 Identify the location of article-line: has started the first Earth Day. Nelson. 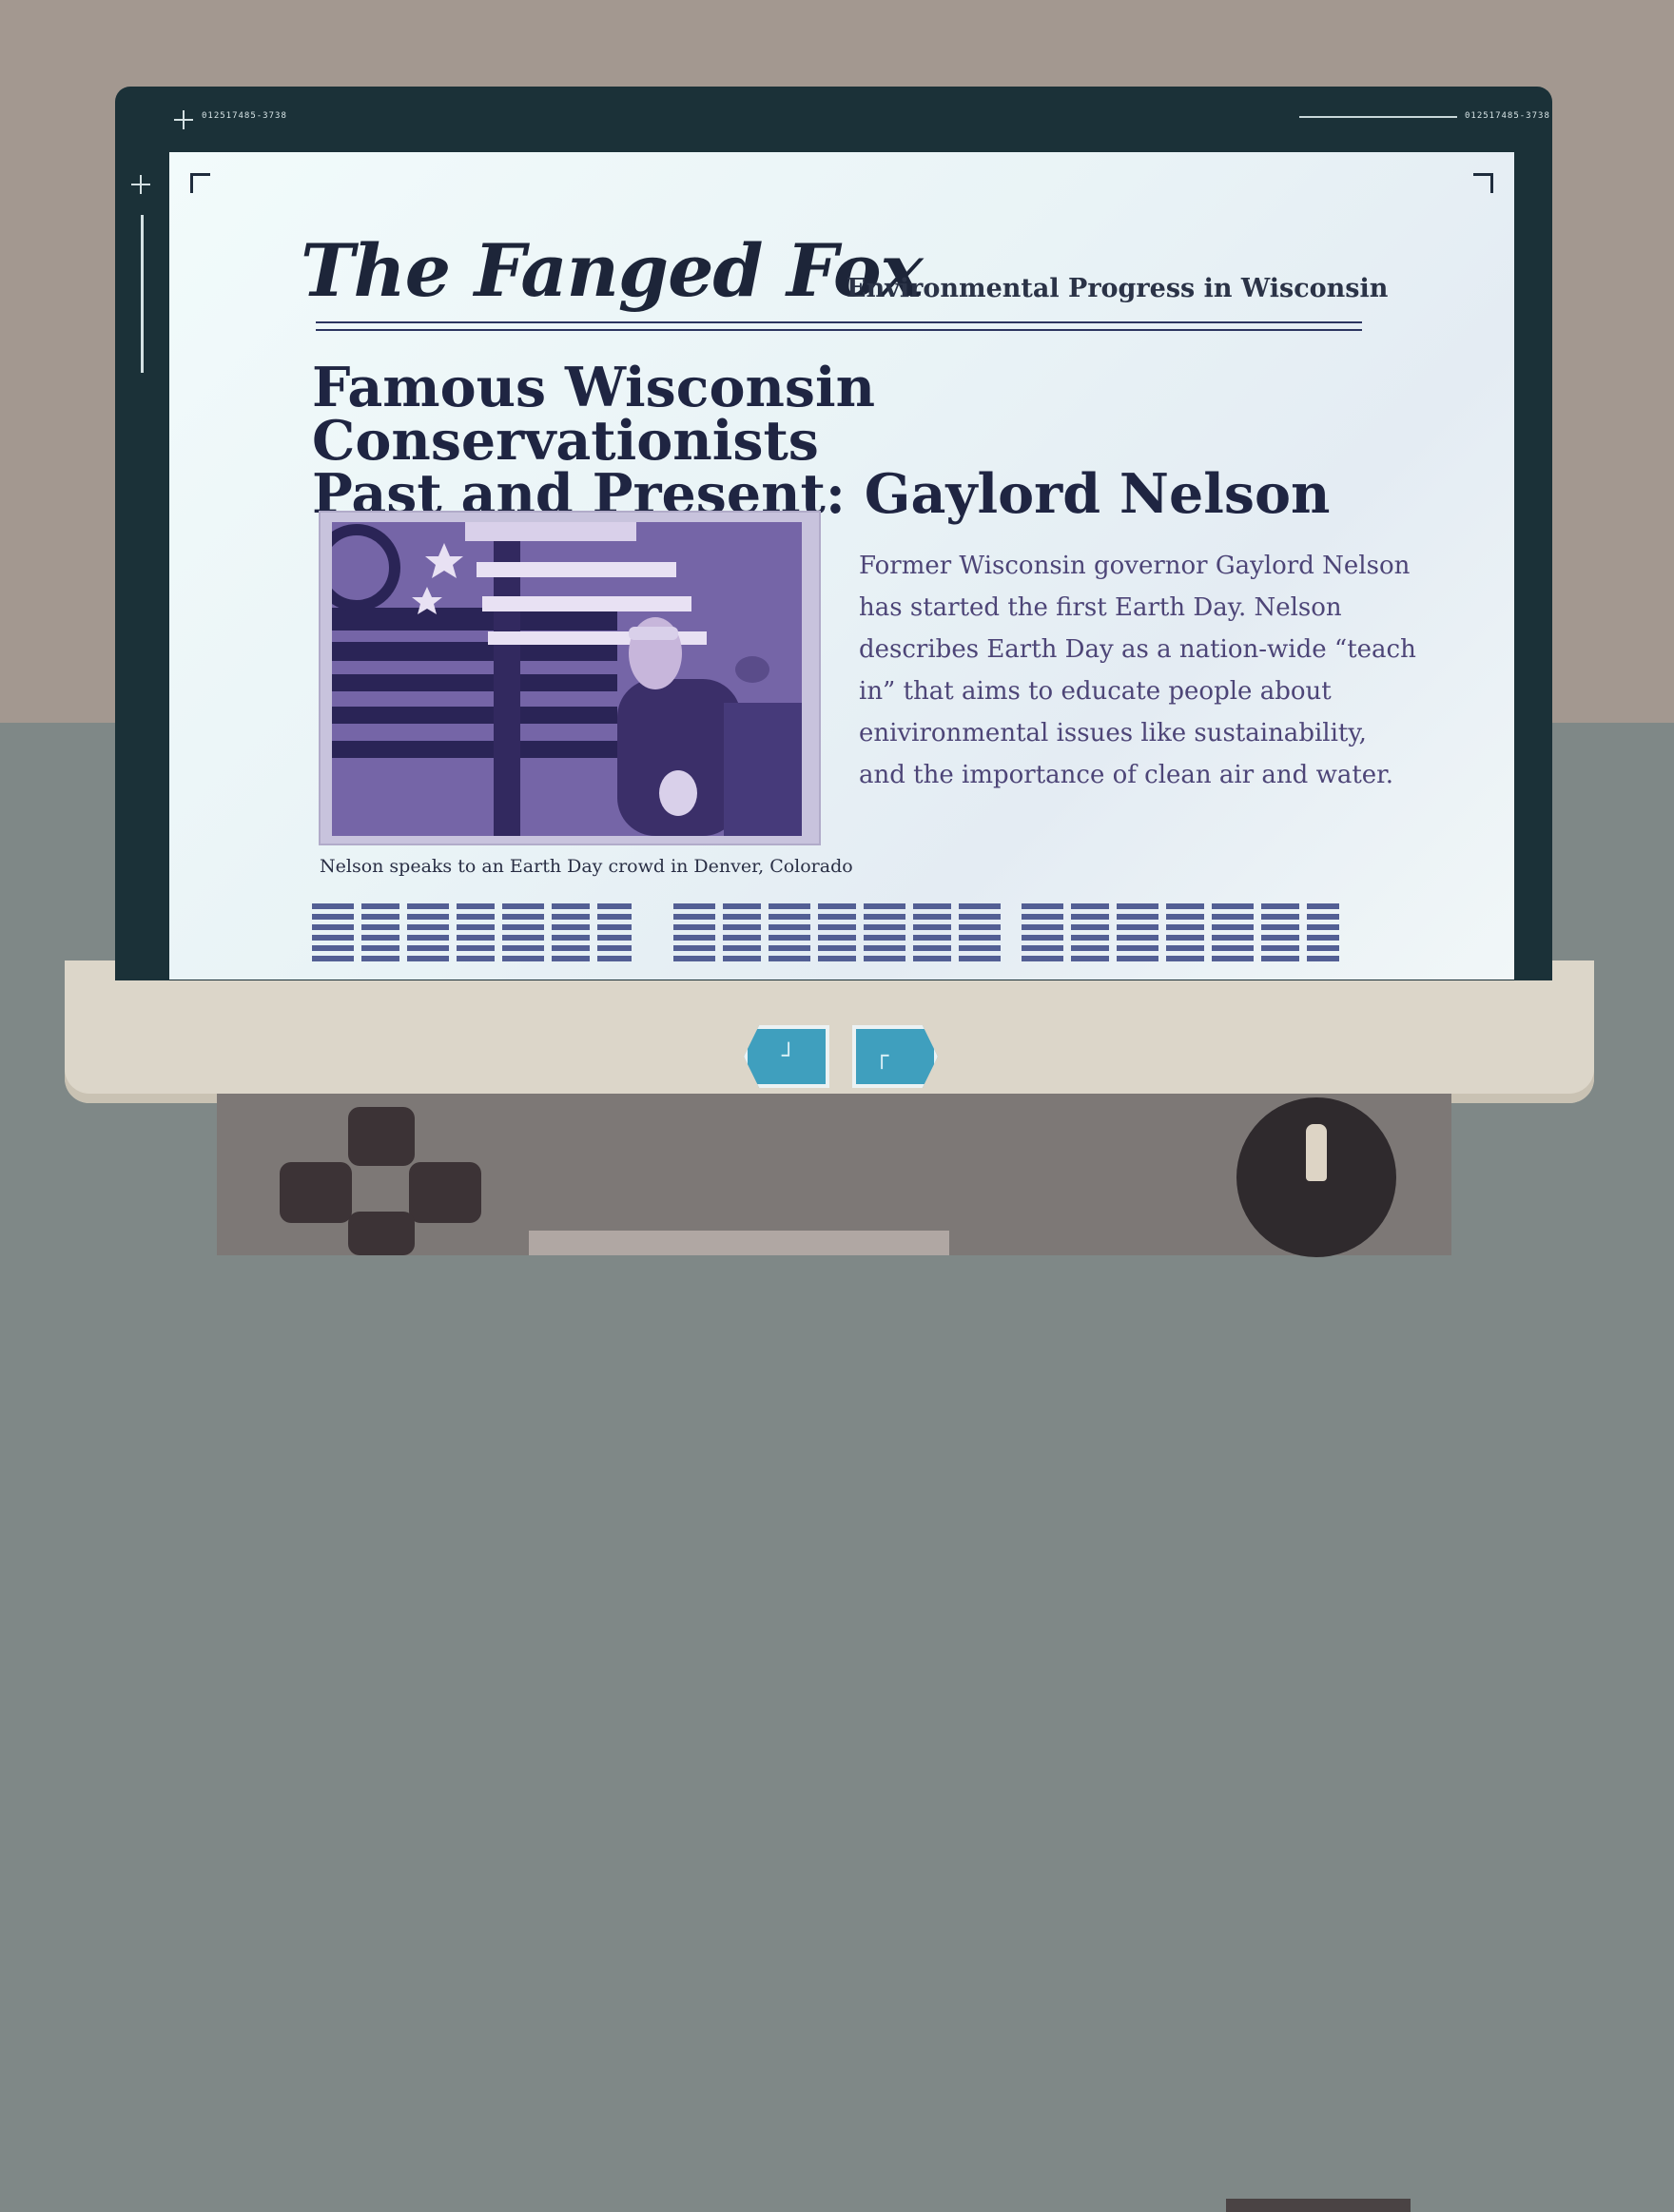
(1101, 607).